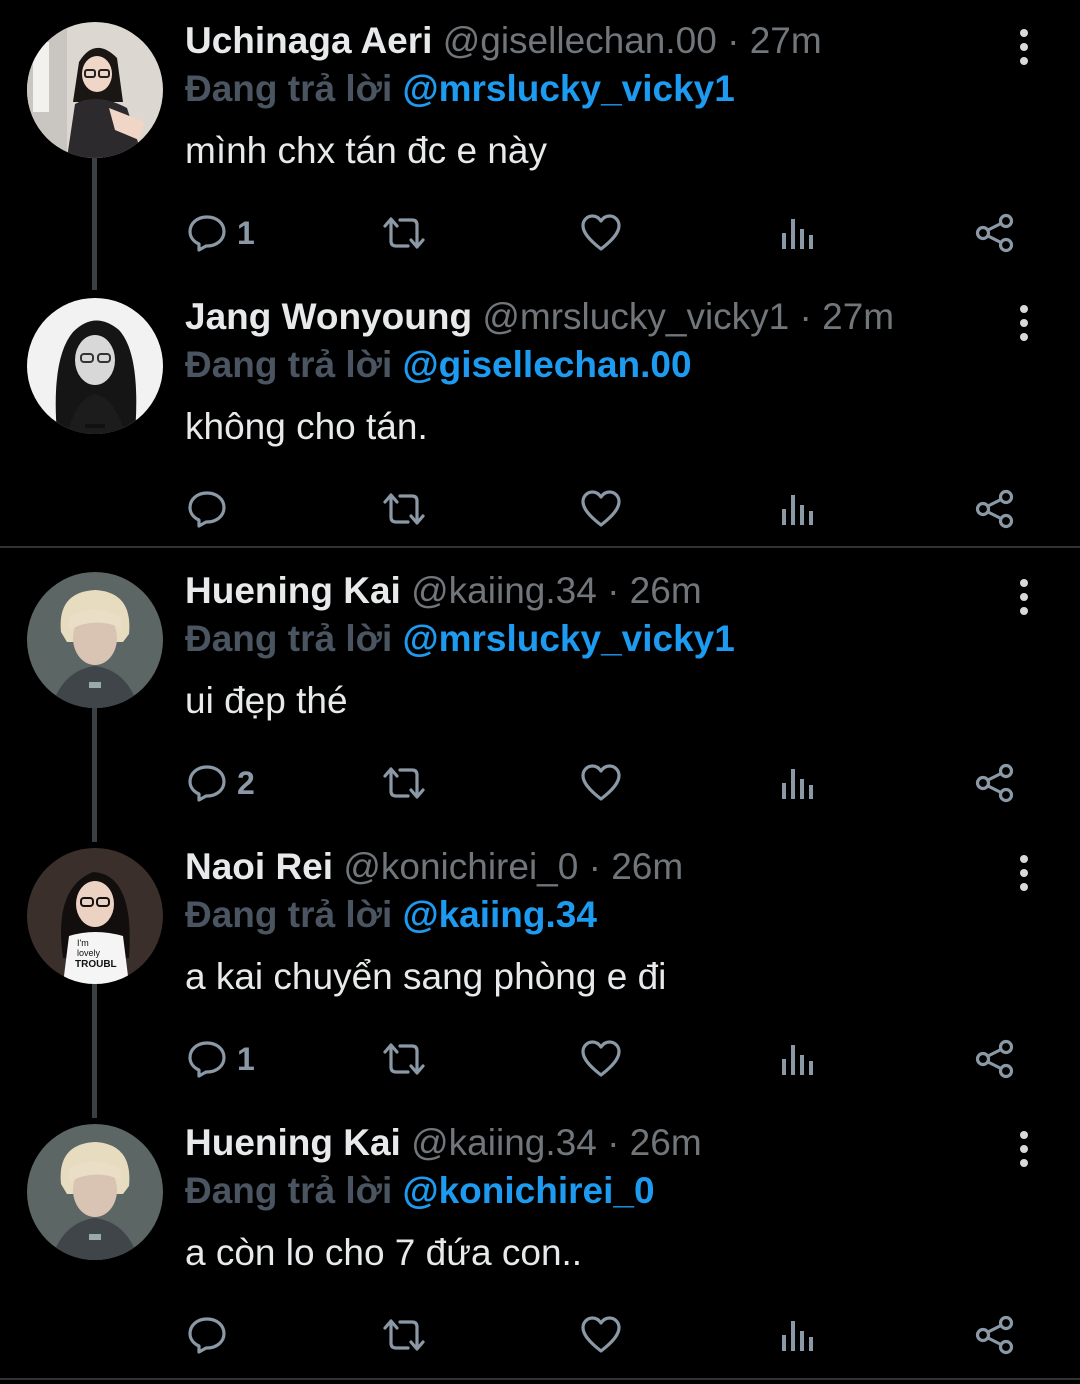  Describe the element at coordinates (259, 866) in the screenshot. I see `display-name: Naoi Rei` at that location.